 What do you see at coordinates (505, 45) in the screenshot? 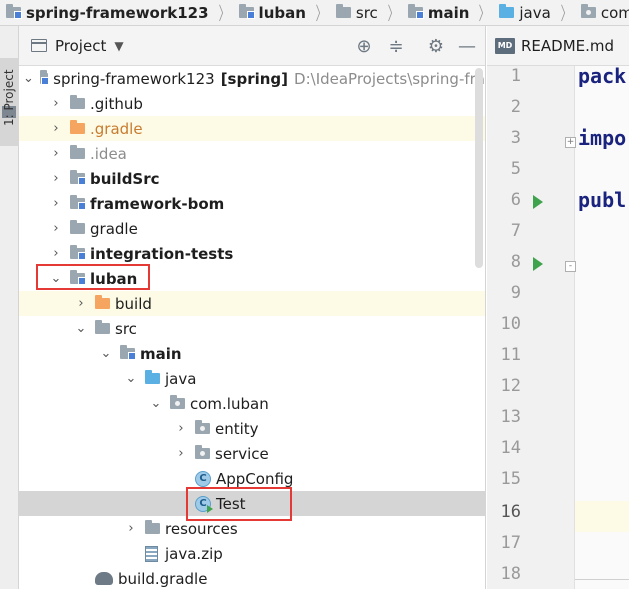
I see `markdown-file-icon: MD` at bounding box center [505, 45].